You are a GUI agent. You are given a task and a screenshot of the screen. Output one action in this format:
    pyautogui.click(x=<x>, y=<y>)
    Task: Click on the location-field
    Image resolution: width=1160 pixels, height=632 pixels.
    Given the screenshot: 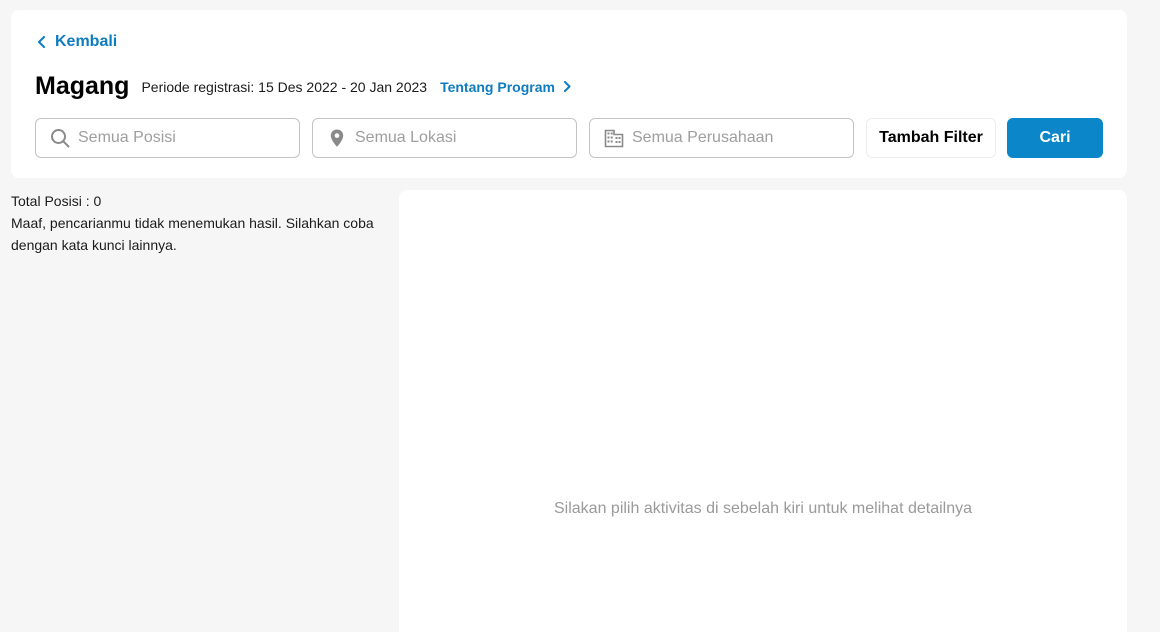 What is the action you would take?
    pyautogui.click(x=444, y=138)
    